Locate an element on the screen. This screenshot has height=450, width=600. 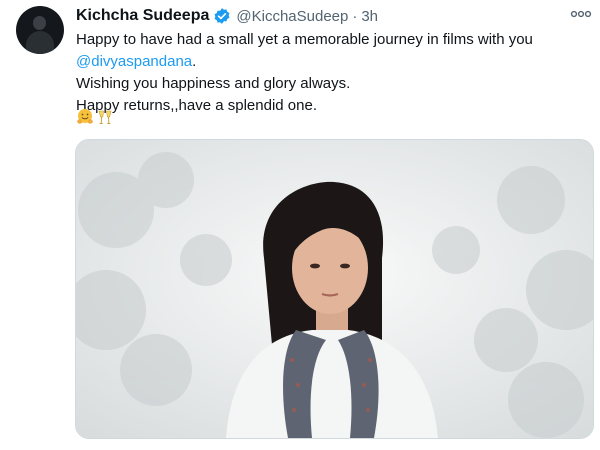
tweet-text-line-3: Wishing you happiness and glory always. is located at coordinates (213, 83).